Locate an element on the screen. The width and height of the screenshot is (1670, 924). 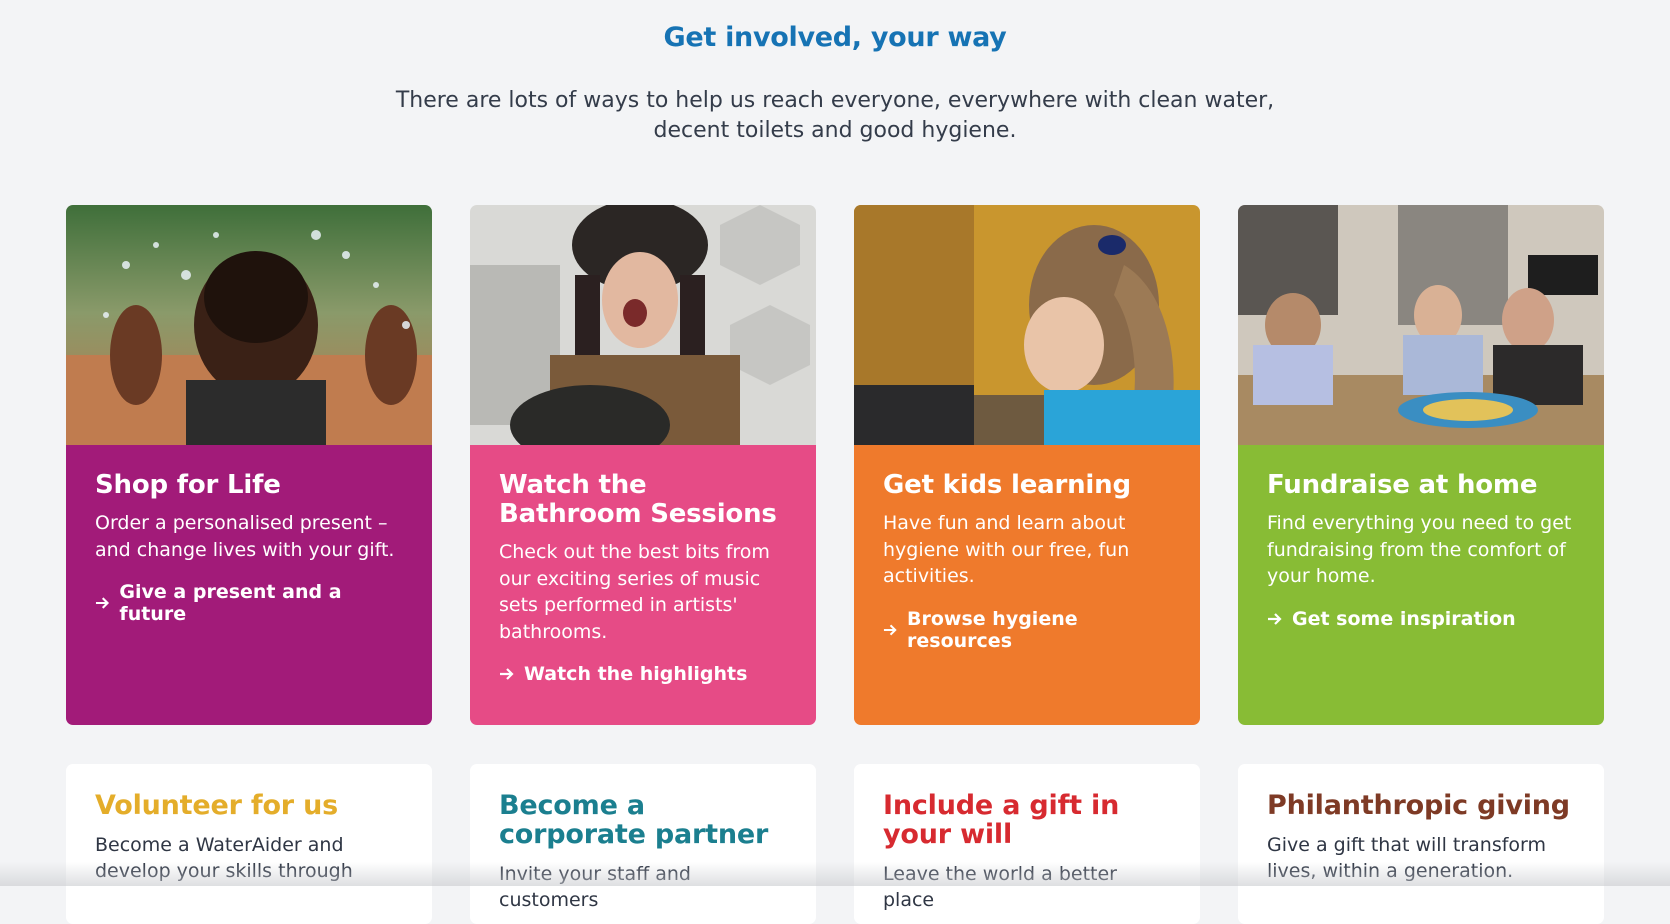
give-present-link: Give a present and a future is located at coordinates (249, 603).